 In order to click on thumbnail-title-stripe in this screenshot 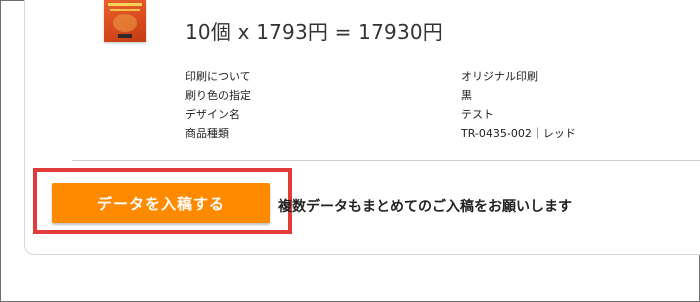, I will do `click(125, 4)`.